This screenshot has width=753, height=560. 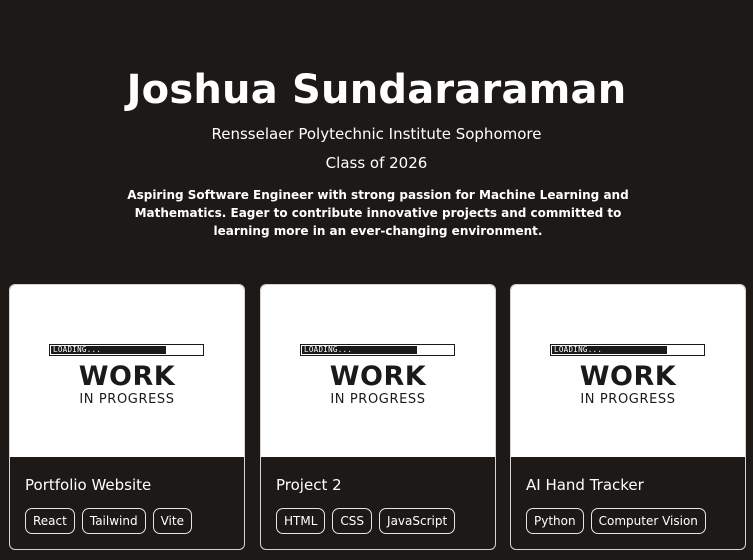 What do you see at coordinates (113, 521) in the screenshot?
I see `tag-badge: Tailwind` at bounding box center [113, 521].